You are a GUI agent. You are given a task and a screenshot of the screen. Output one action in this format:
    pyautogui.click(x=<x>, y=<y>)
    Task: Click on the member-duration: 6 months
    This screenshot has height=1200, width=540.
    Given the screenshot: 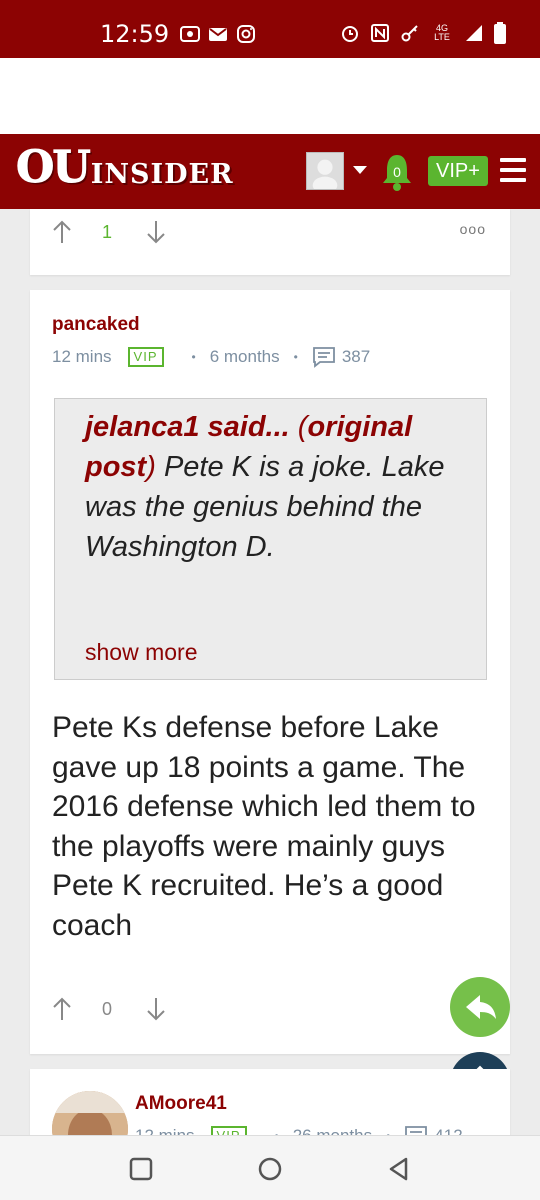 What is the action you would take?
    pyautogui.click(x=244, y=356)
    